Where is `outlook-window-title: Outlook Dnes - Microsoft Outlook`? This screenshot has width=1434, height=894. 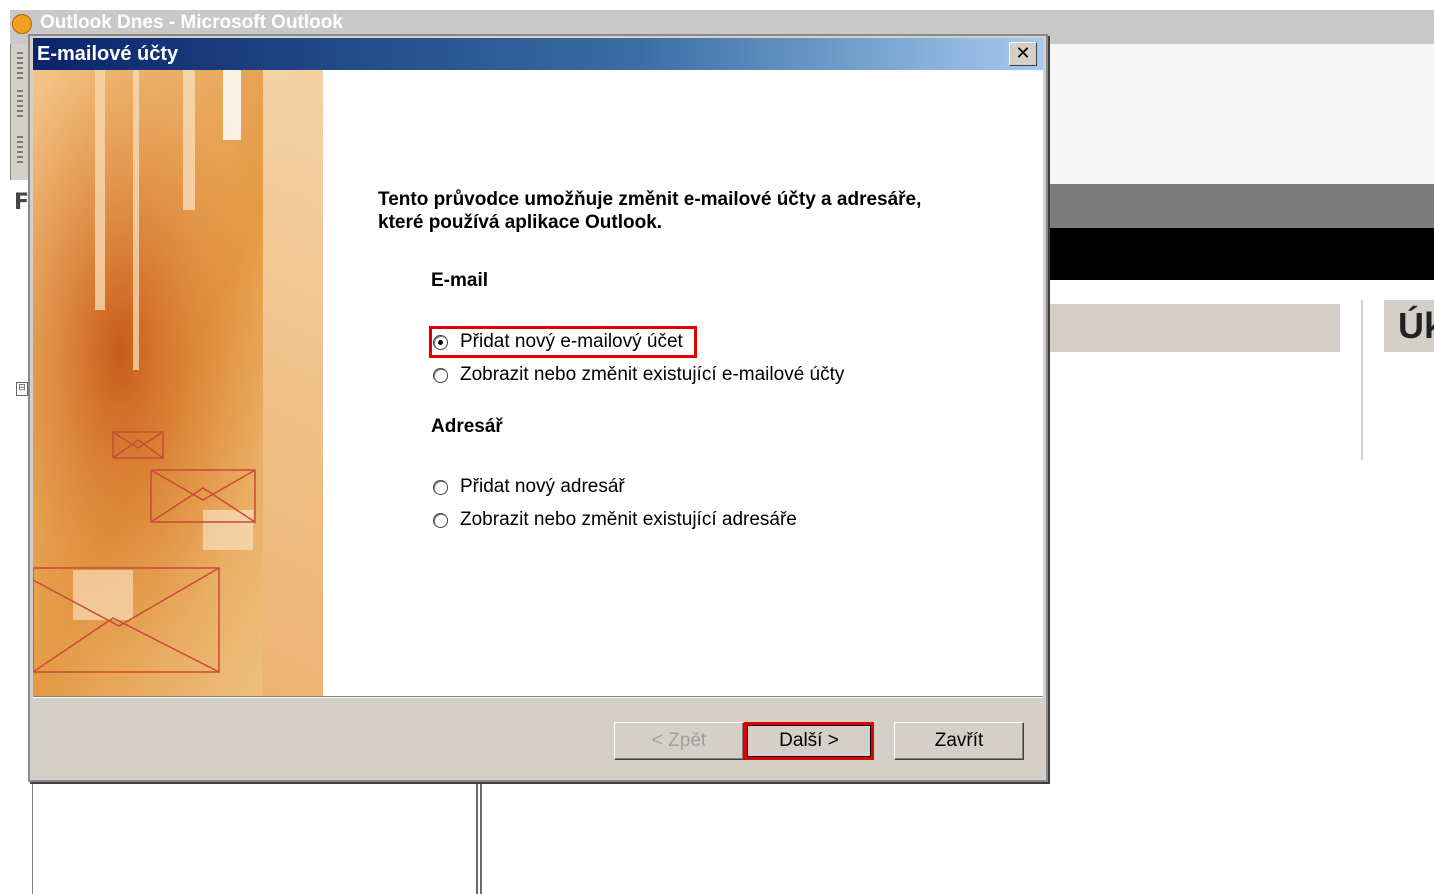
outlook-window-title: Outlook Dnes - Microsoft Outlook is located at coordinates (191, 22).